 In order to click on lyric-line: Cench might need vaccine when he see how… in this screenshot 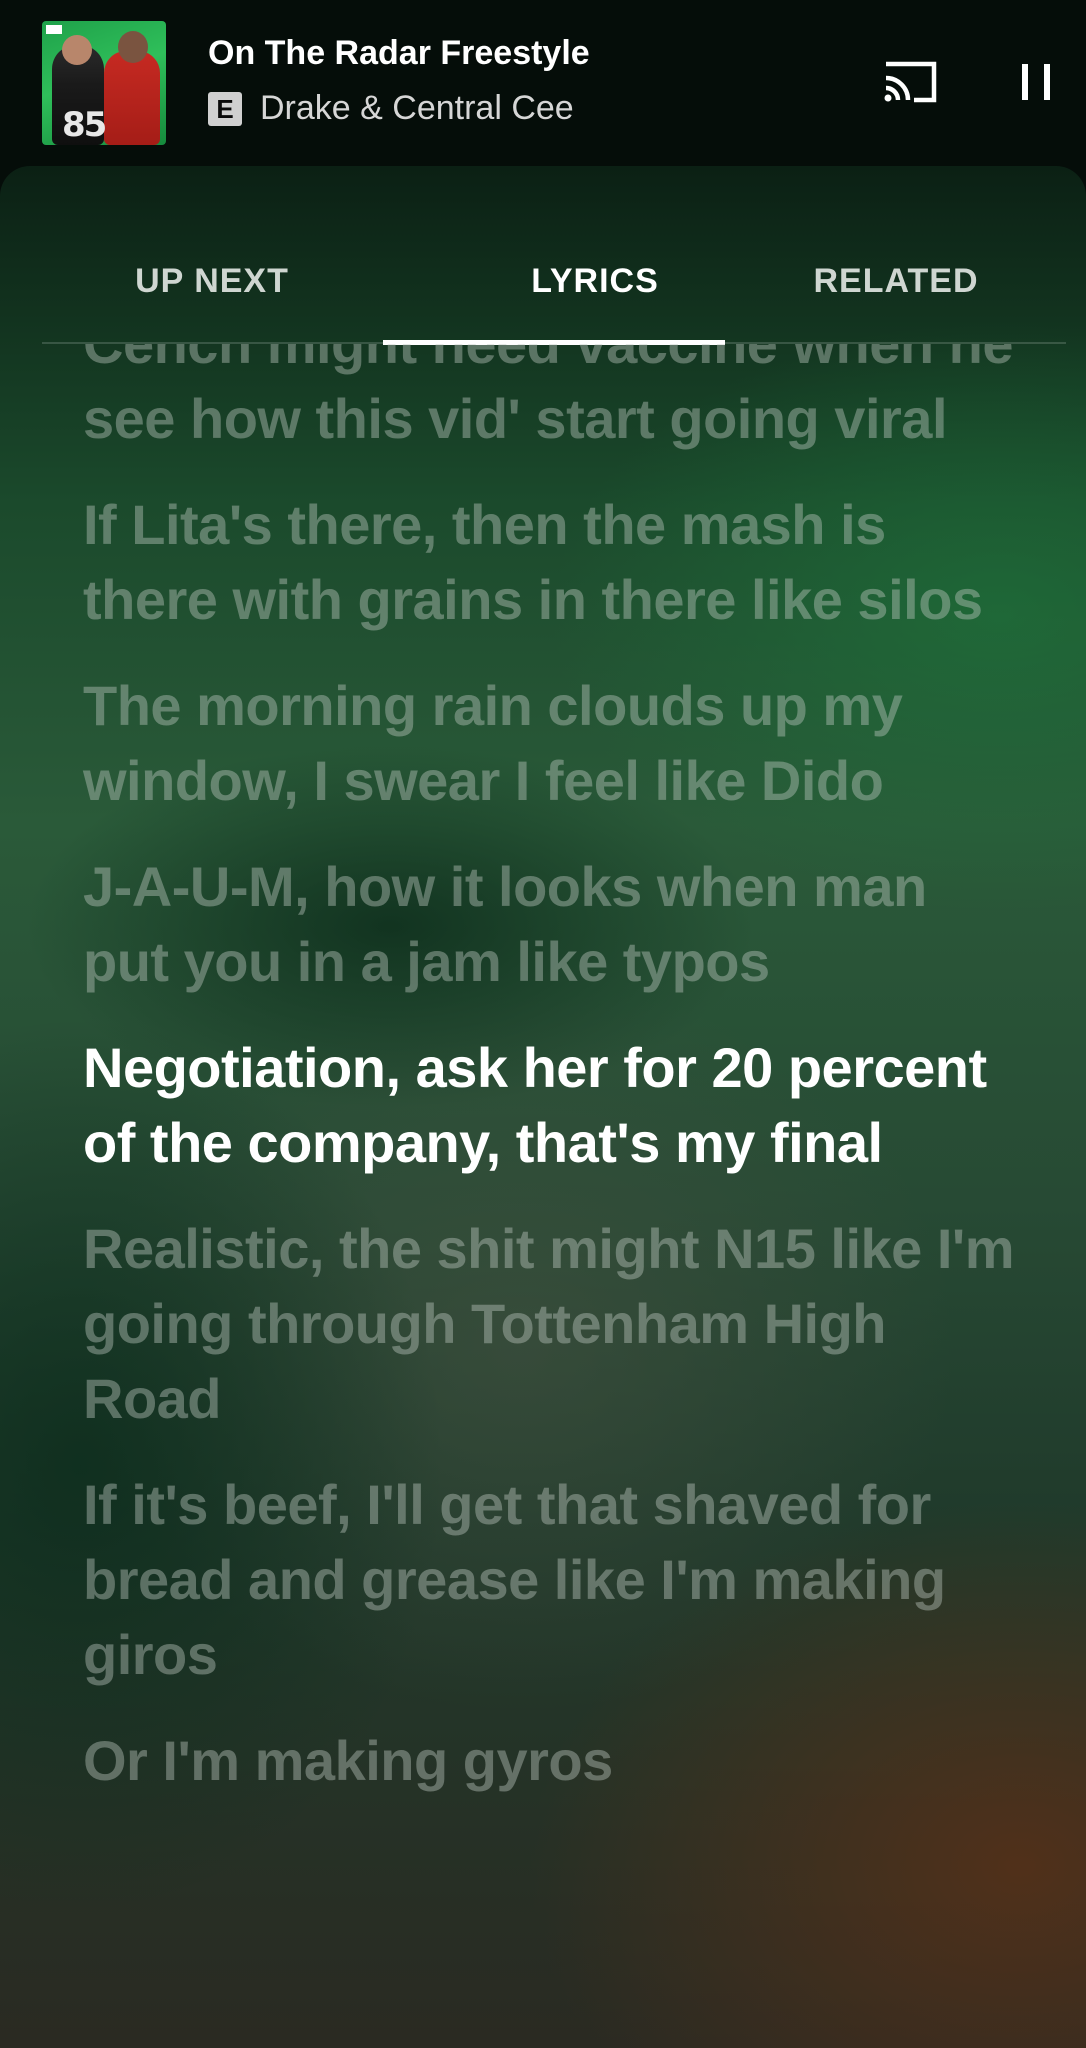, I will do `click(548, 397)`.